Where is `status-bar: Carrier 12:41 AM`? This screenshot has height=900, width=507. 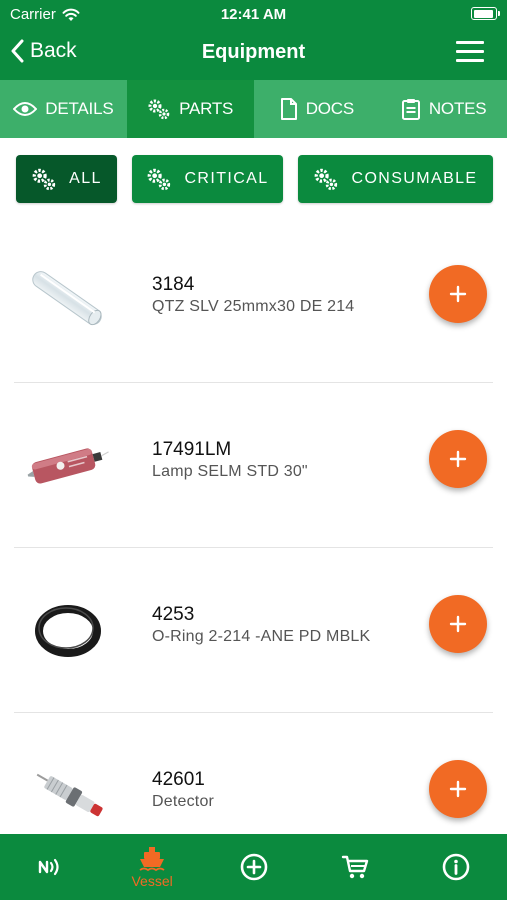 status-bar: Carrier 12:41 AM is located at coordinates (253, 14).